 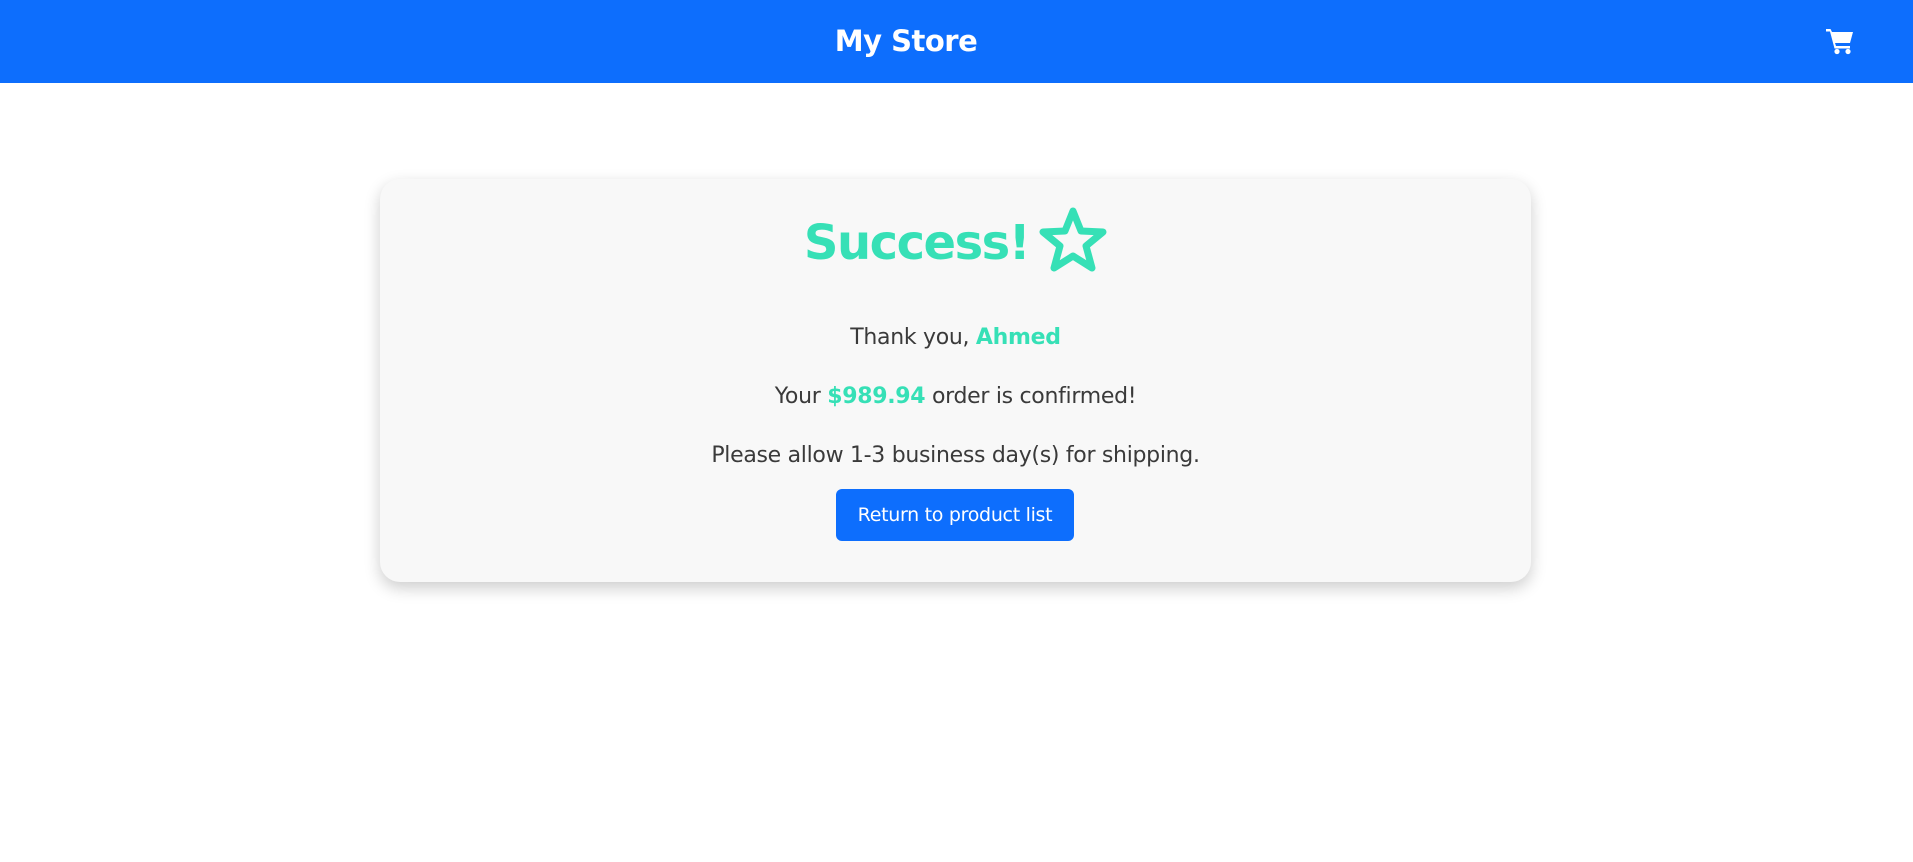 What do you see at coordinates (955, 515) in the screenshot?
I see `return-to-product-list-button: Return to product list` at bounding box center [955, 515].